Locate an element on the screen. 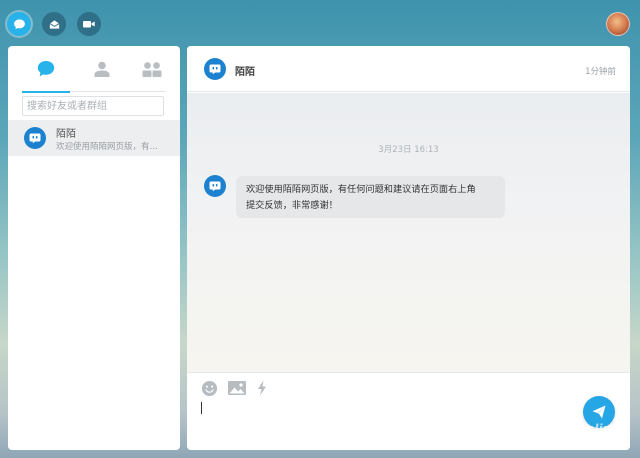 The width and height of the screenshot is (640, 458). emoji-button is located at coordinates (209, 388).